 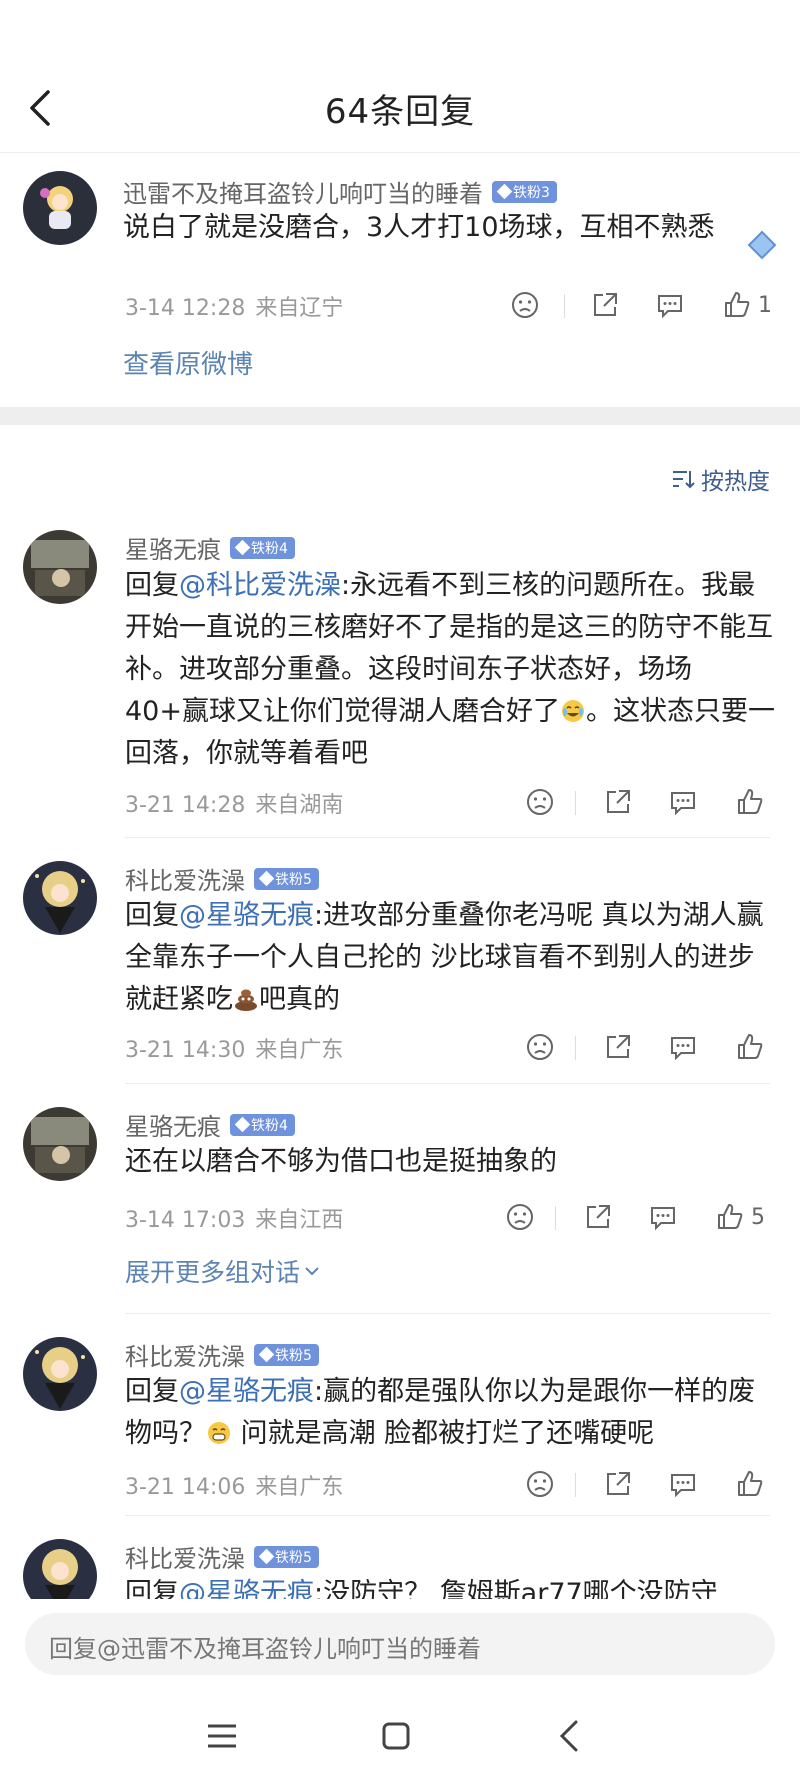 I want to click on location: 来自辽宁, so click(x=299, y=308).